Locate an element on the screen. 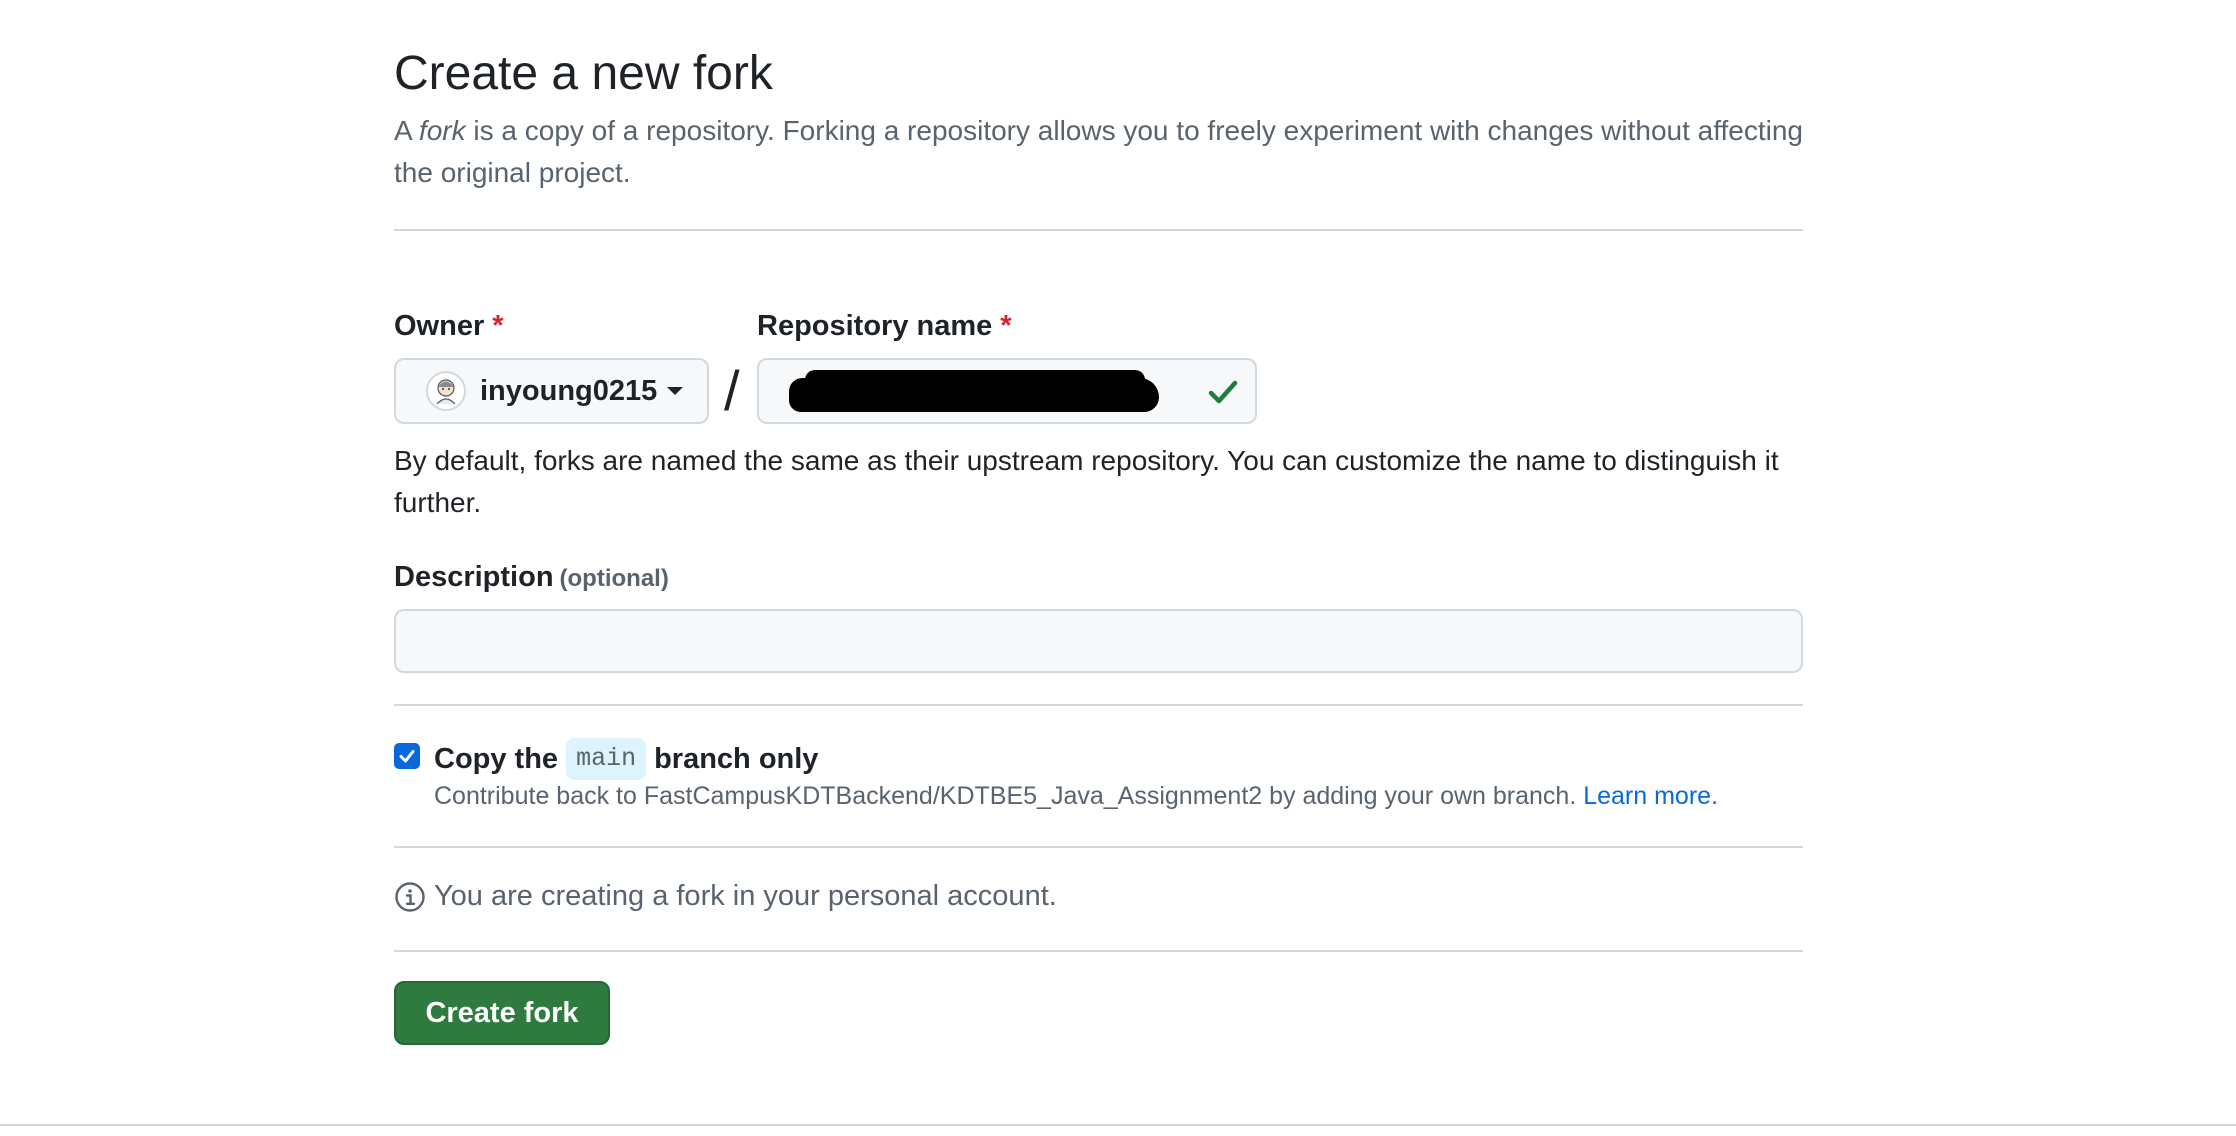  description-input is located at coordinates (1098, 641).